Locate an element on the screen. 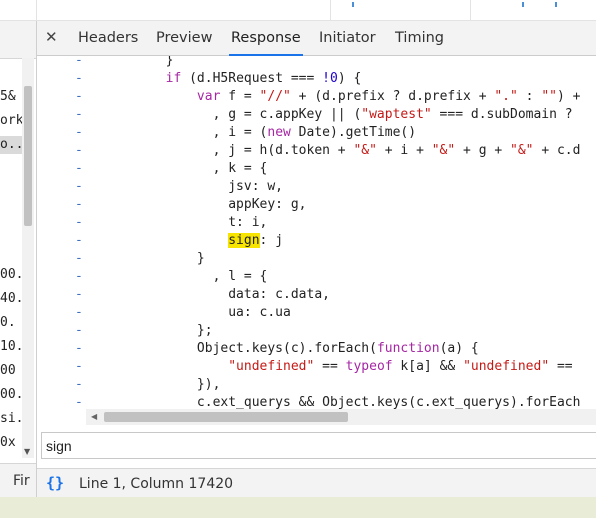 The height and width of the screenshot is (518, 596). request-row: ork is located at coordinates (11, 121).